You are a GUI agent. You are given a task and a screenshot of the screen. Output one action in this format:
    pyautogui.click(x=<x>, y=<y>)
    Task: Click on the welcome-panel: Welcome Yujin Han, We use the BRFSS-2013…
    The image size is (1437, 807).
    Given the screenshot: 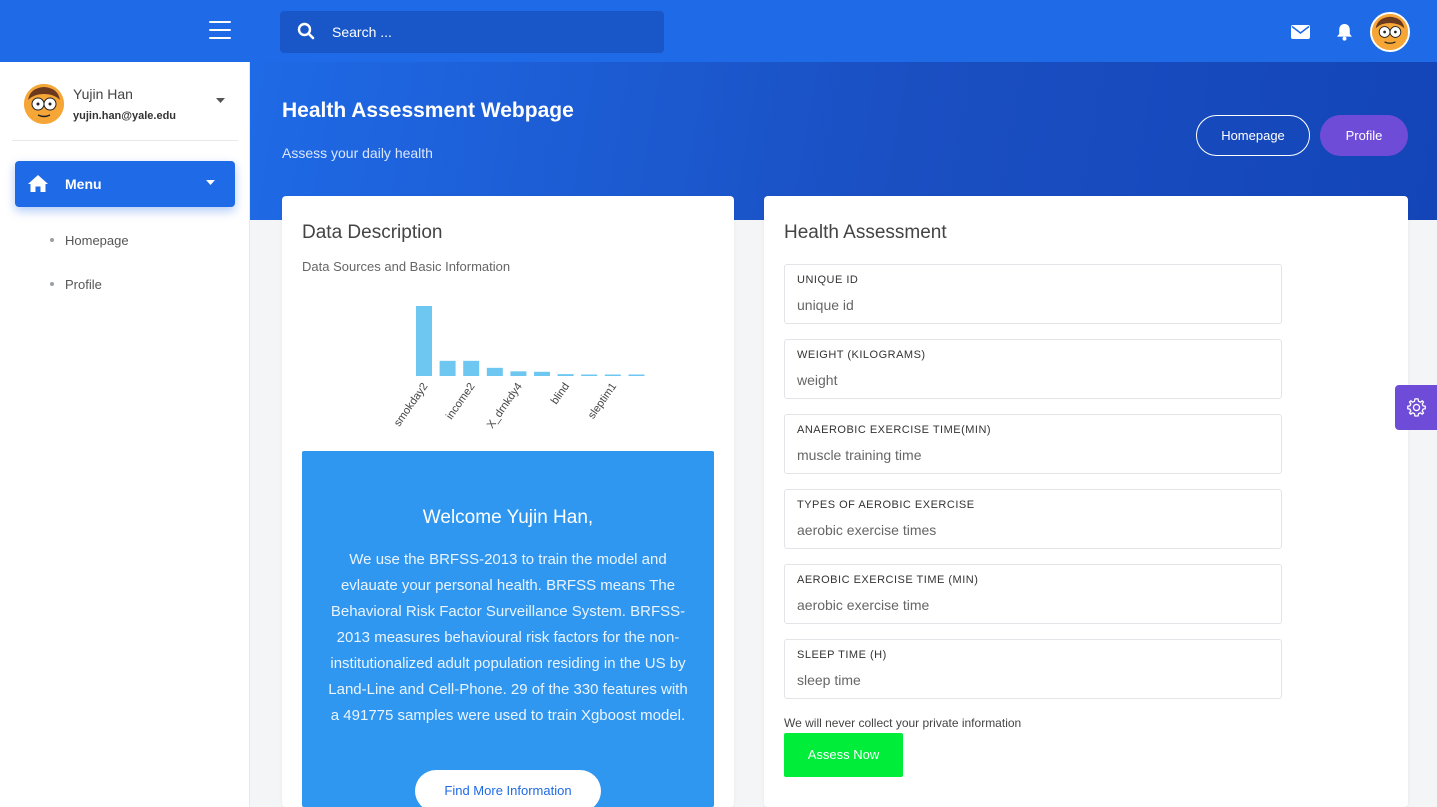 What is the action you would take?
    pyautogui.click(x=508, y=629)
    